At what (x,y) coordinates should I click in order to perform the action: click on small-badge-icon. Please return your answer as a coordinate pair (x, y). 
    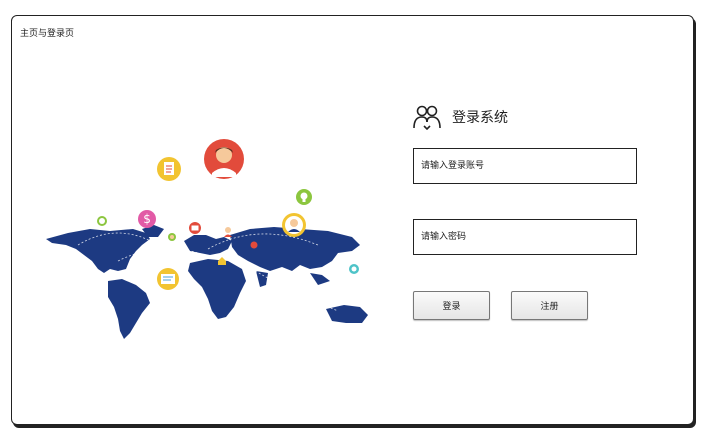
    Looking at the image, I should click on (172, 237).